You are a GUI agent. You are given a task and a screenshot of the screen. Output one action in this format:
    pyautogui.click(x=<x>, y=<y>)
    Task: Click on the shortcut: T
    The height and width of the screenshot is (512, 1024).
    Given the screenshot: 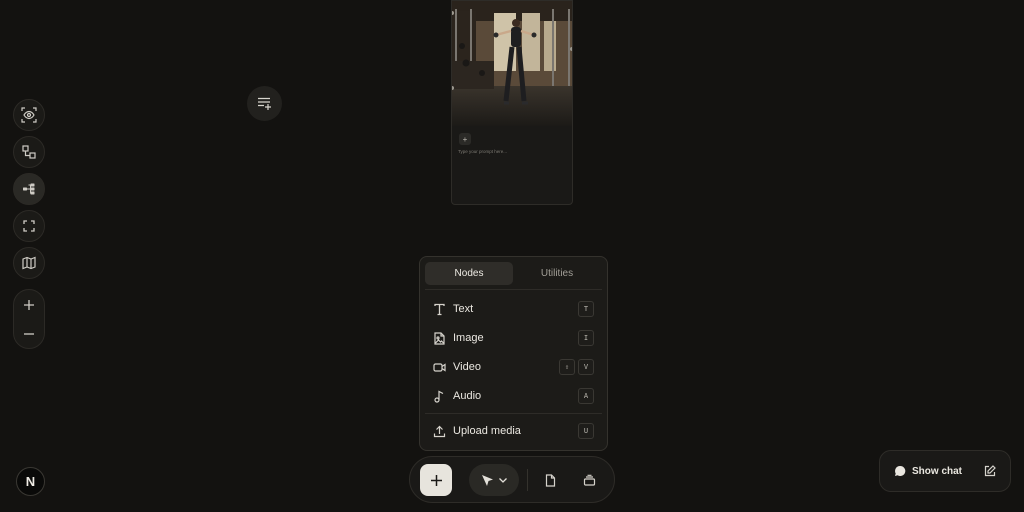 What is the action you would take?
    pyautogui.click(x=586, y=309)
    